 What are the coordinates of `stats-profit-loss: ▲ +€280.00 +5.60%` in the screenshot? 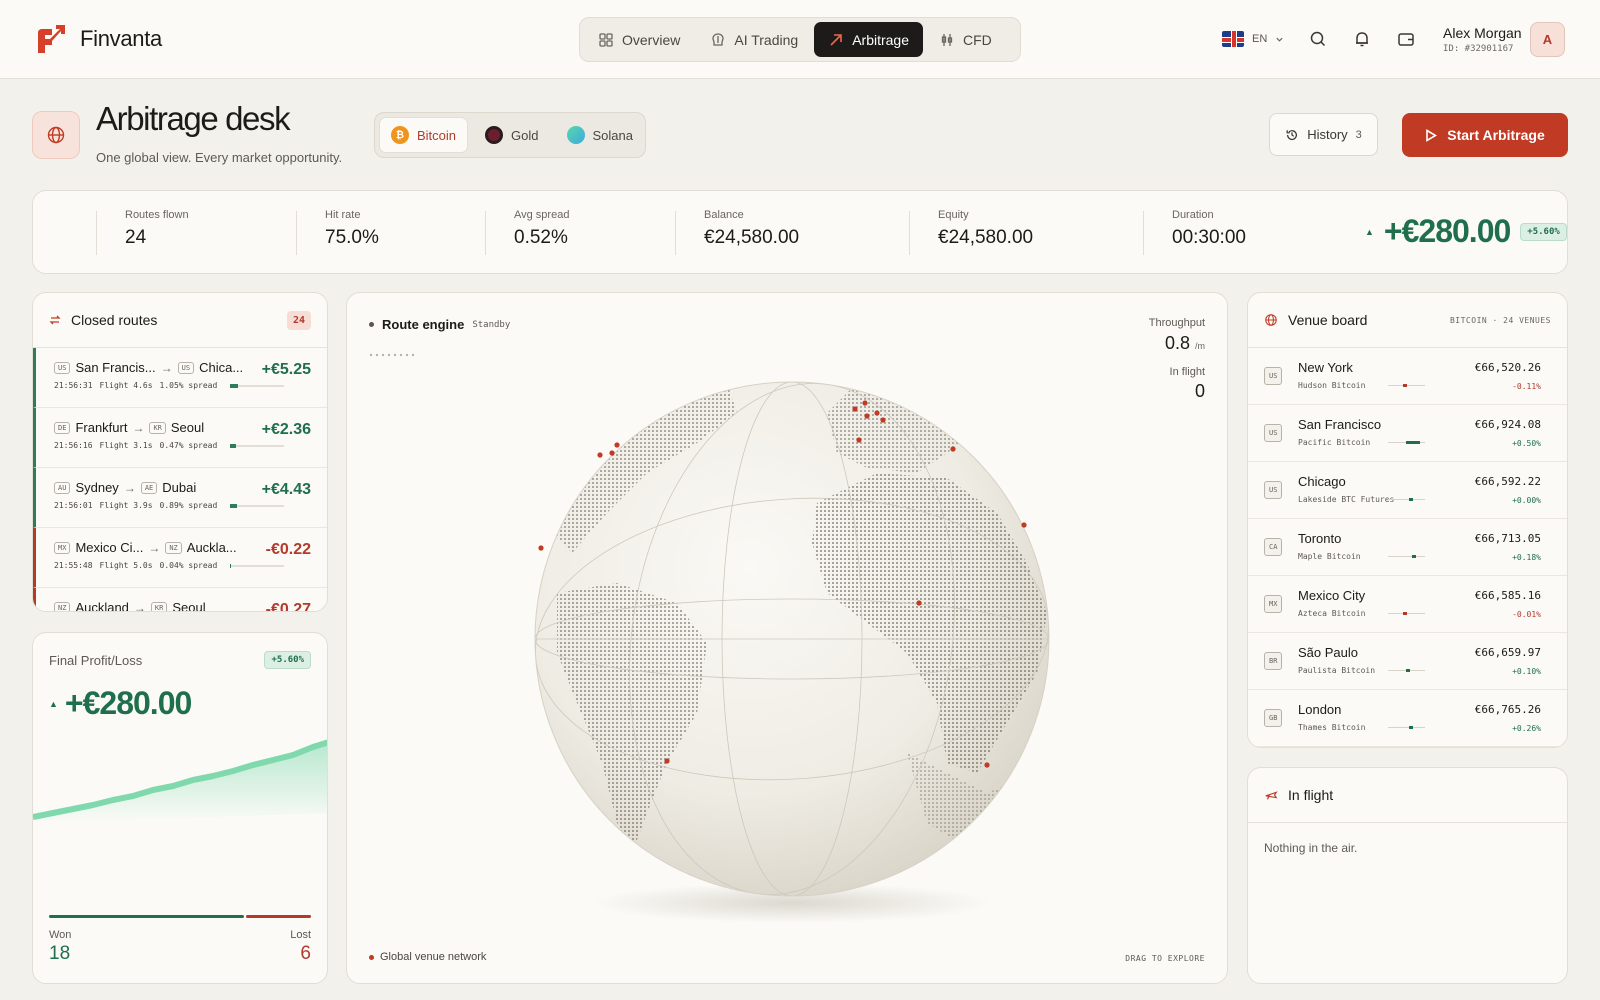 It's located at (1466, 231).